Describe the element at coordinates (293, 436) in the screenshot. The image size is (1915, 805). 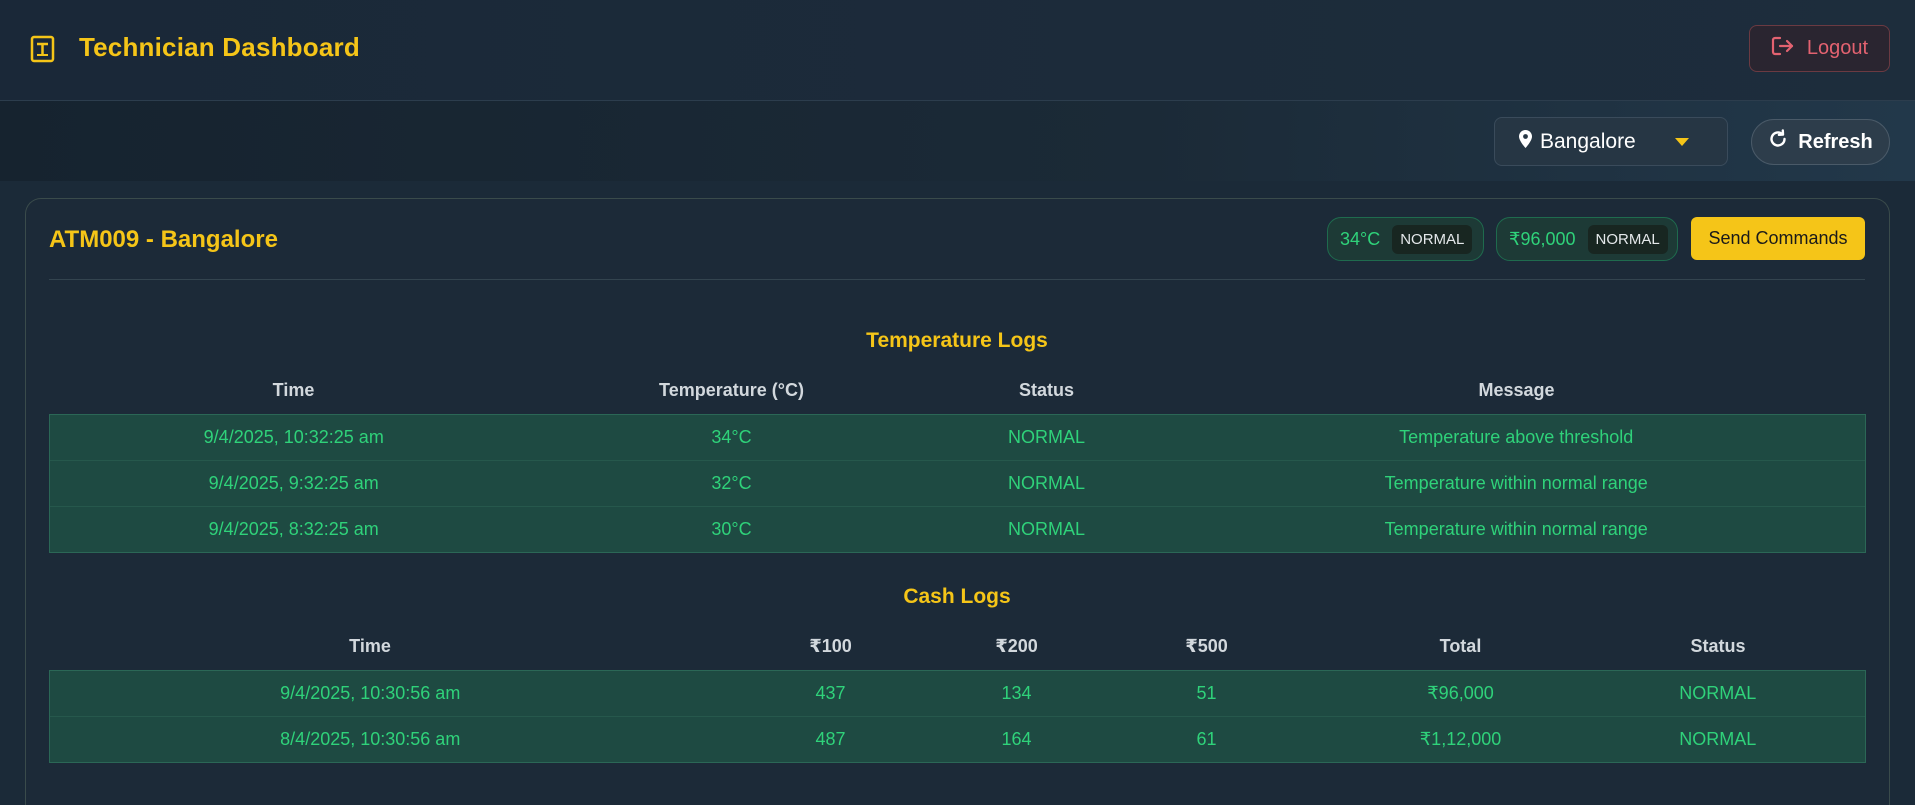
I see `table-cell: 9/4/2025, 10:32:25 am` at that location.